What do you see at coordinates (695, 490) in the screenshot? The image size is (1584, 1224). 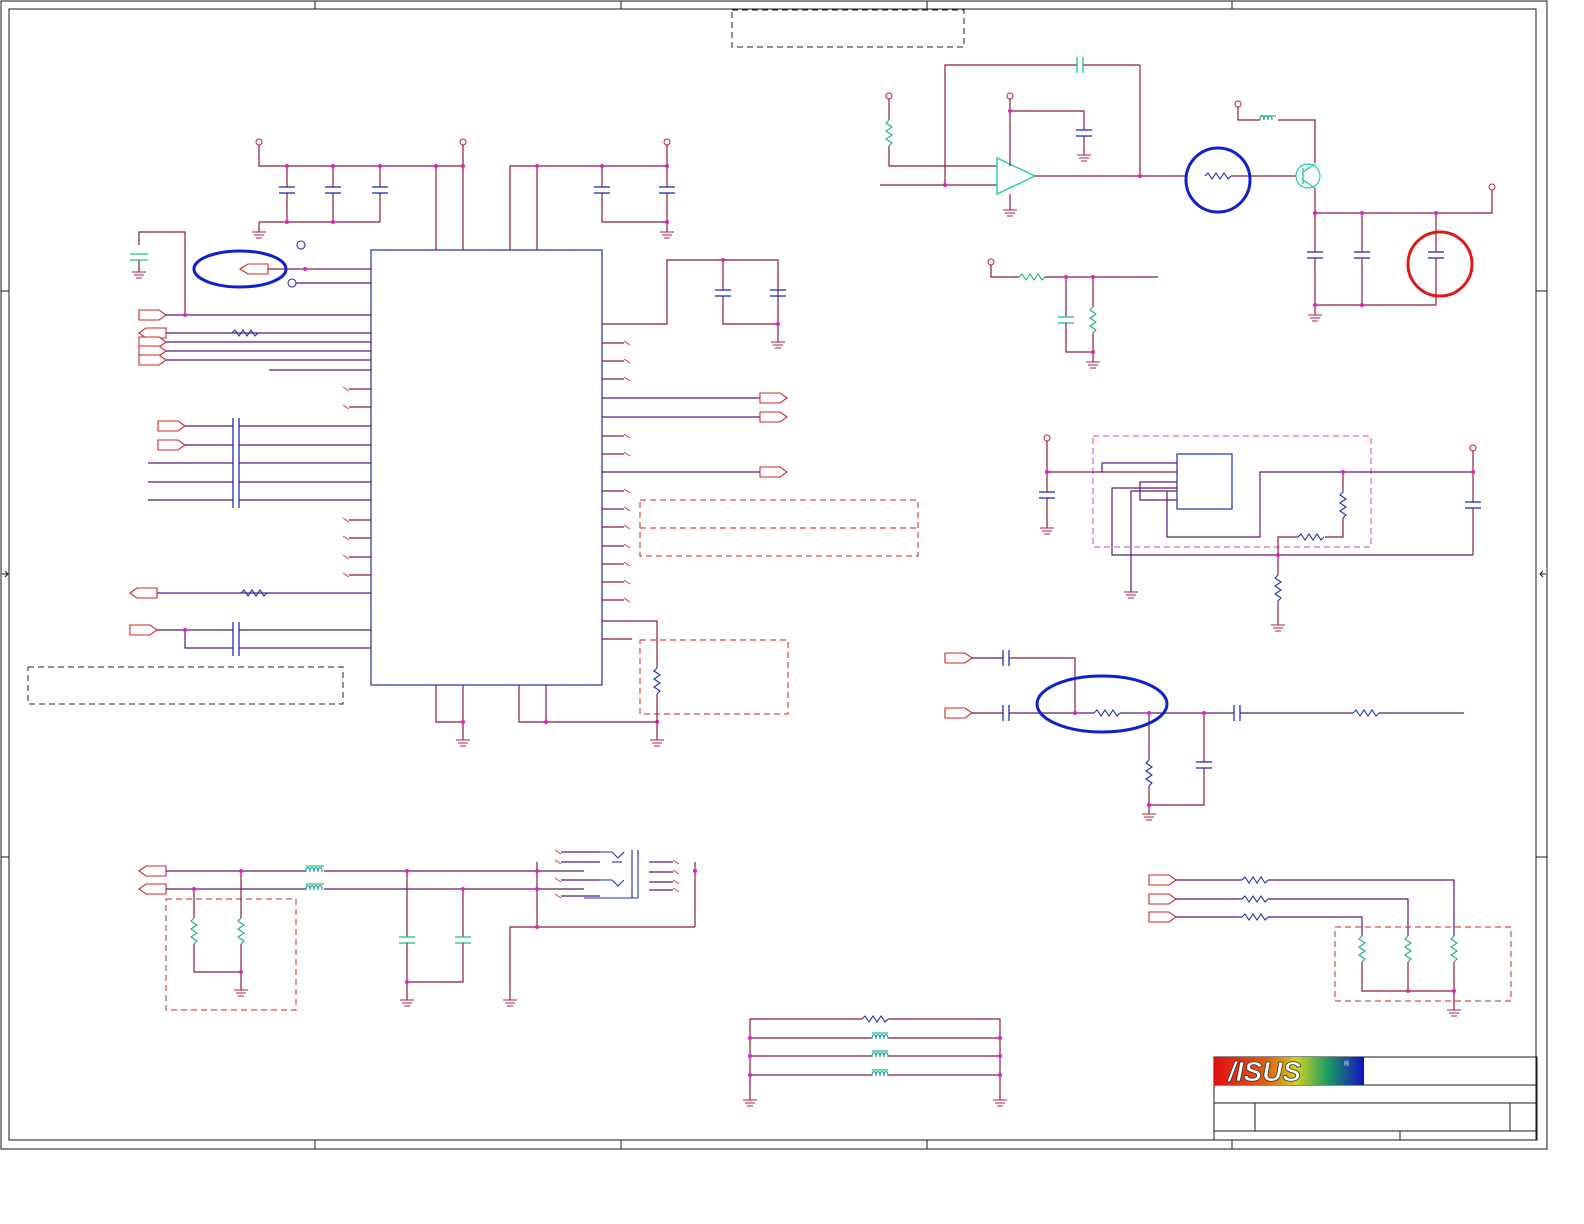 I see `ic-right-nets` at bounding box center [695, 490].